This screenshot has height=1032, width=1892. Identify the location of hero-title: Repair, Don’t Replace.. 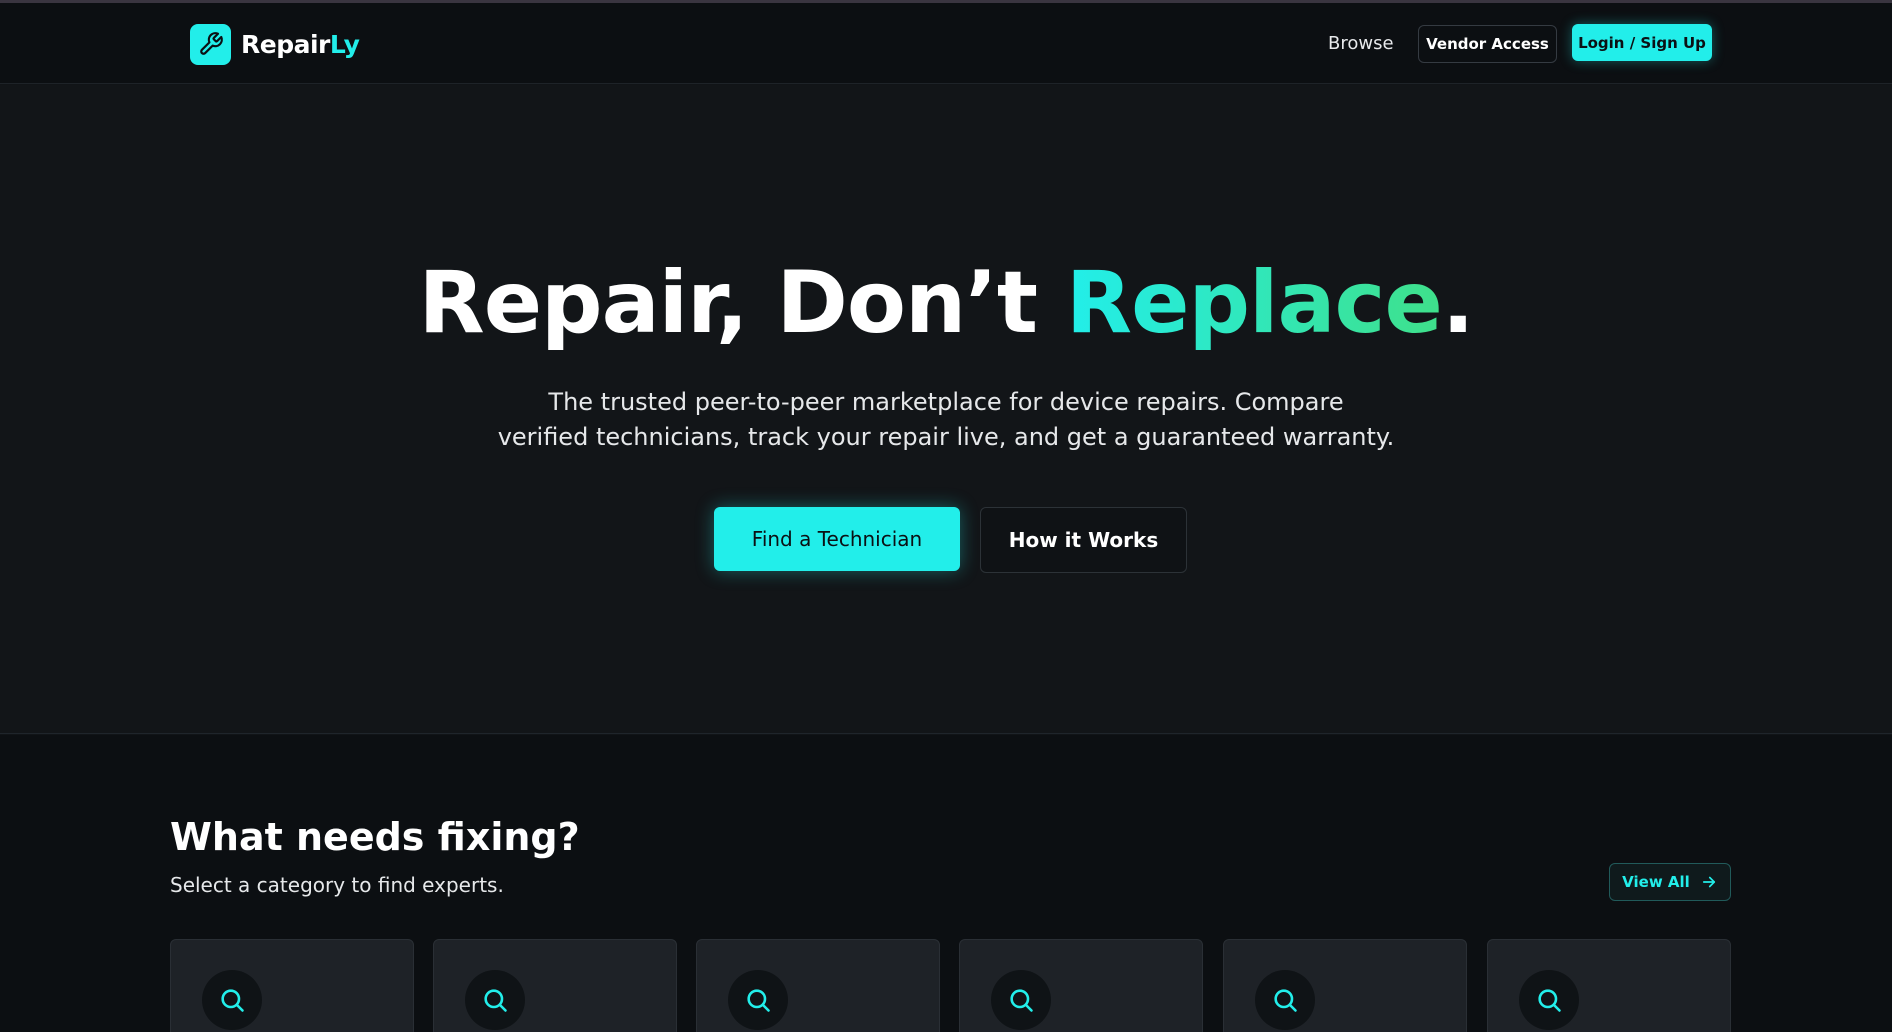
(946, 303).